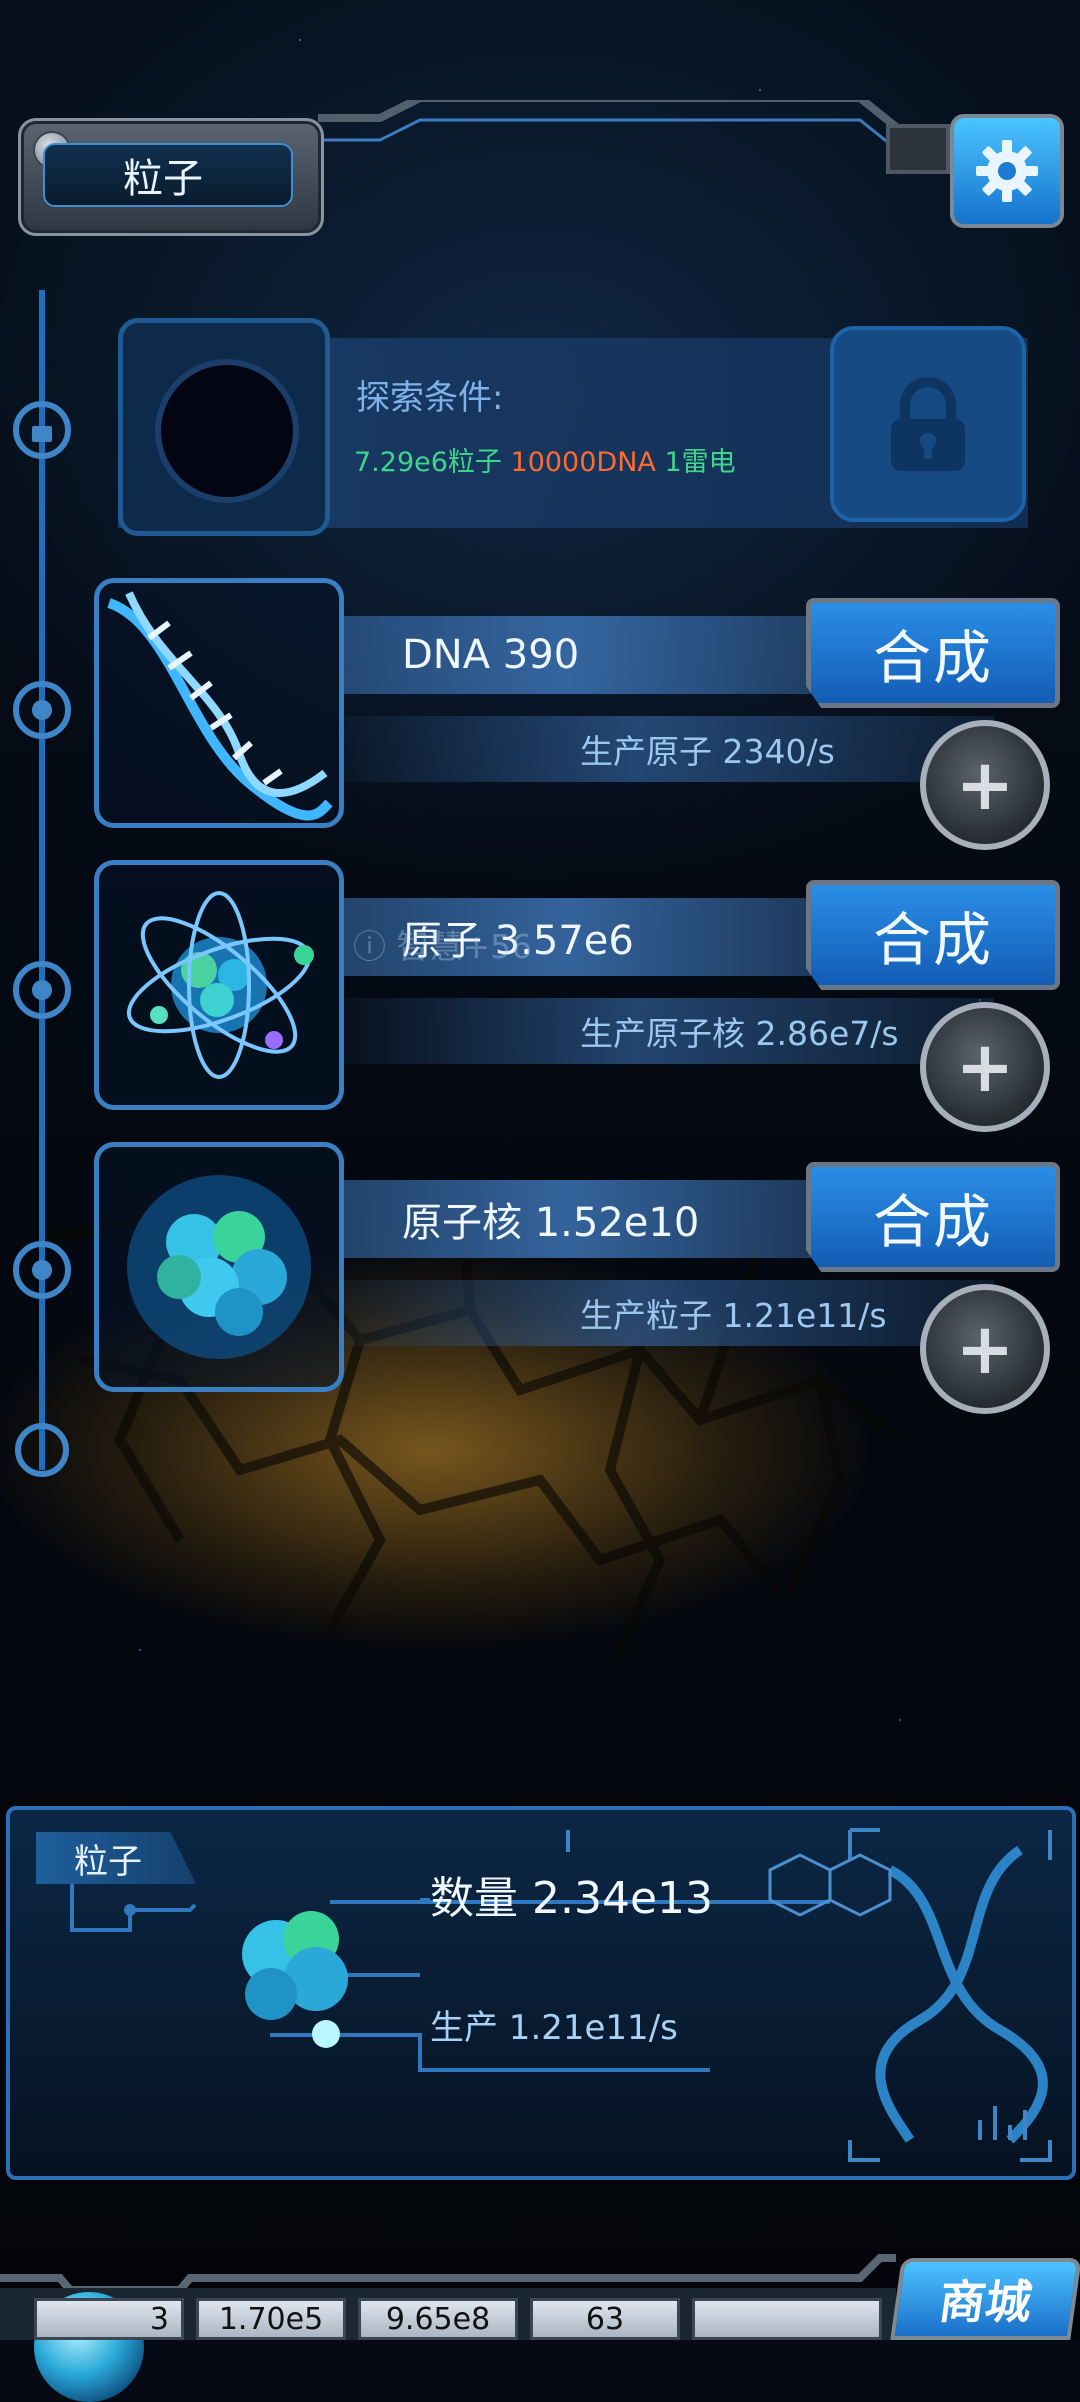 Image resolution: width=1080 pixels, height=2402 pixels. I want to click on lock-icon, so click(928, 424).